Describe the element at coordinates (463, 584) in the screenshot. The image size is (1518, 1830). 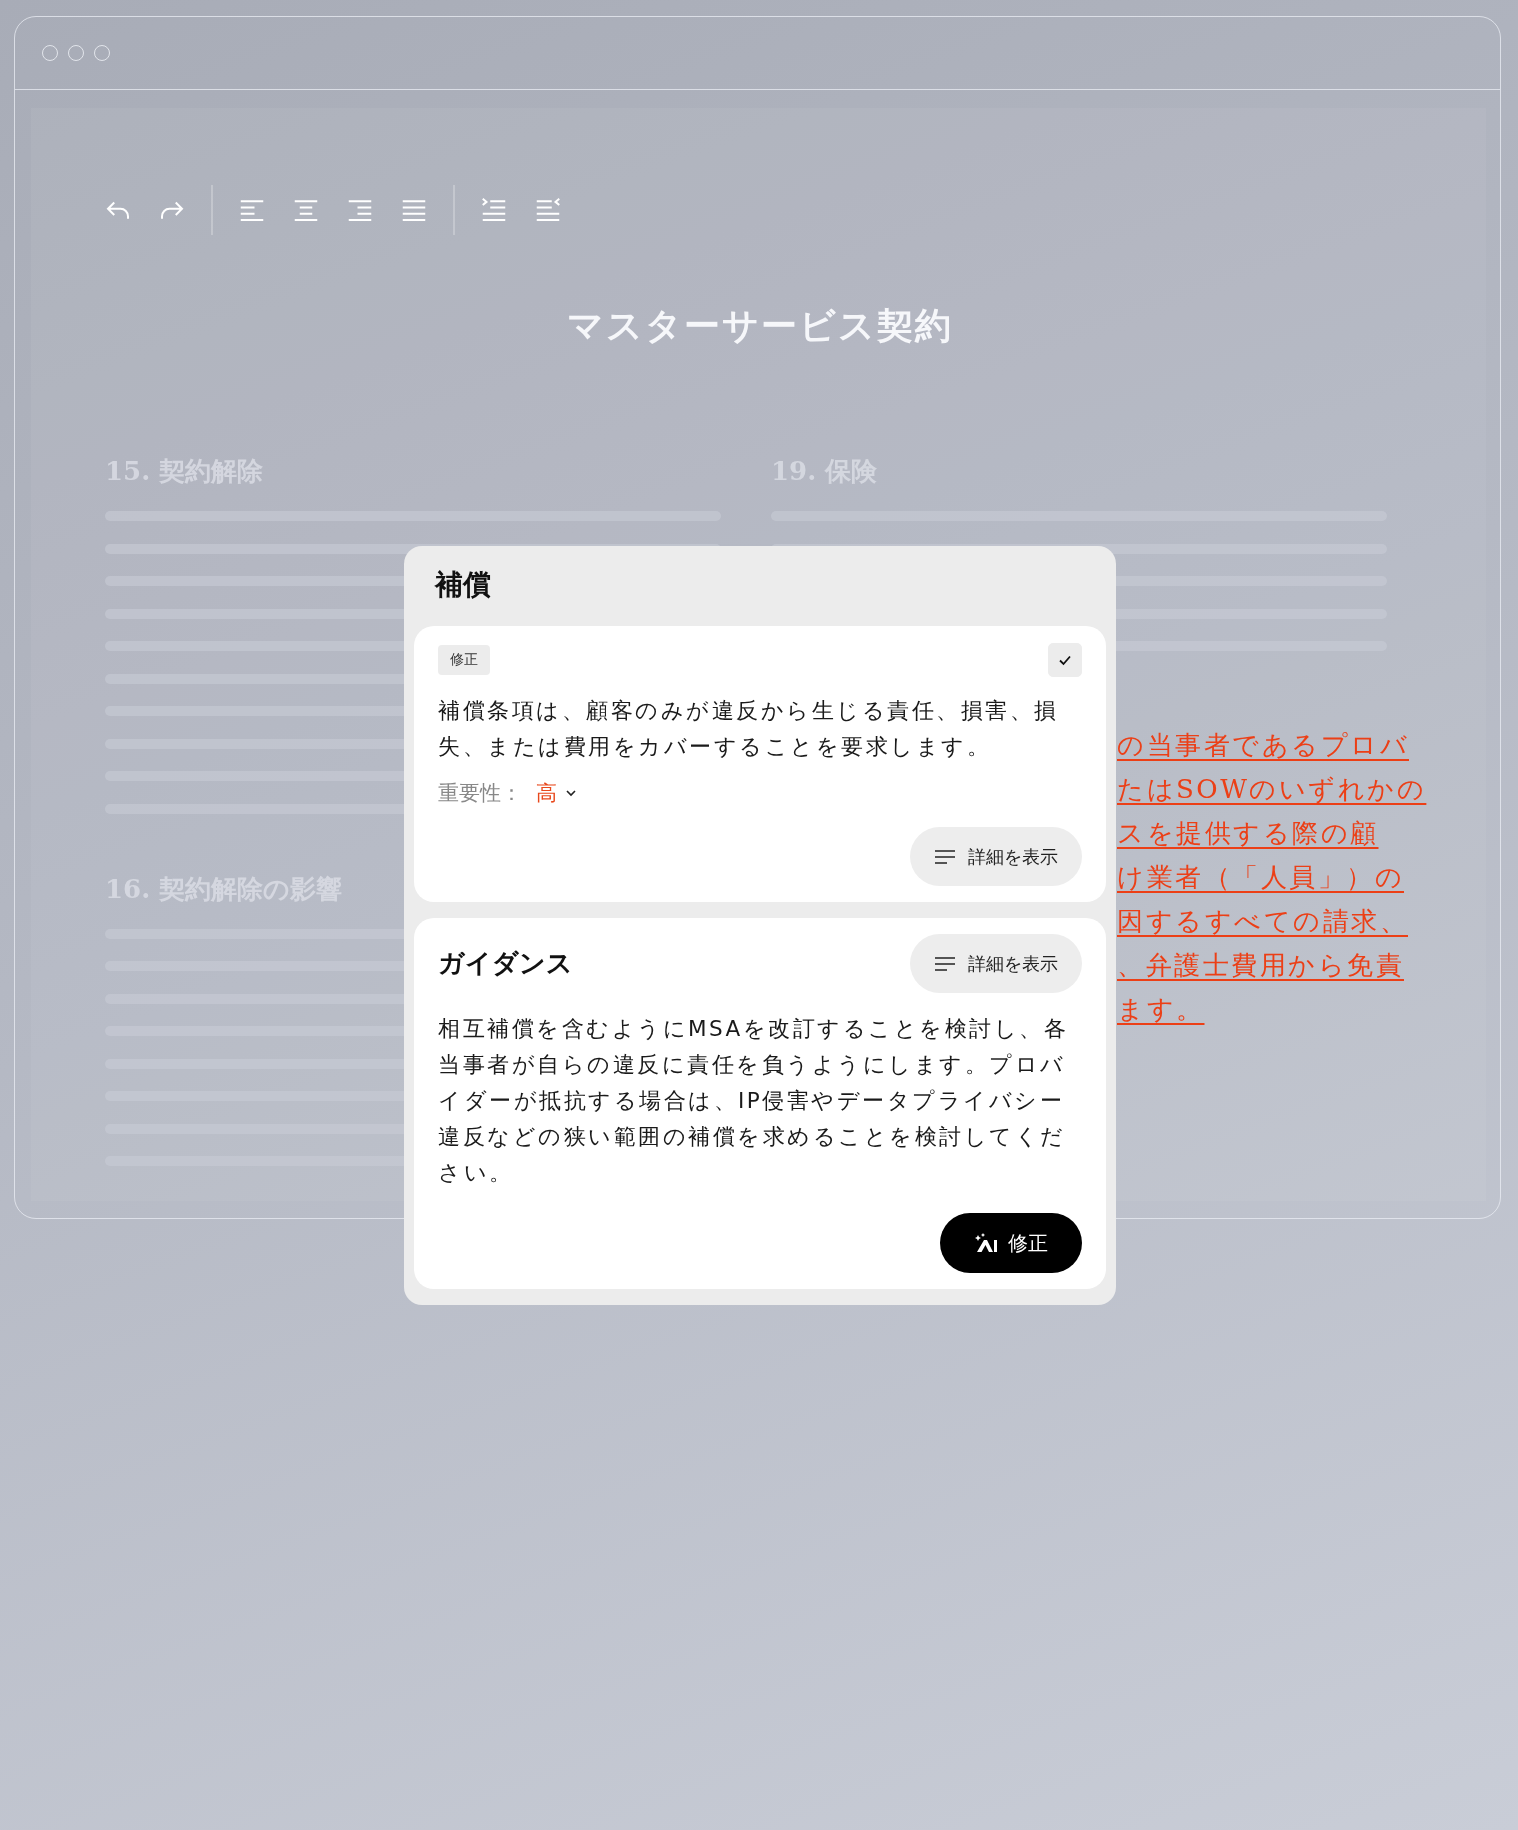
I see `panel-title: 補償` at that location.